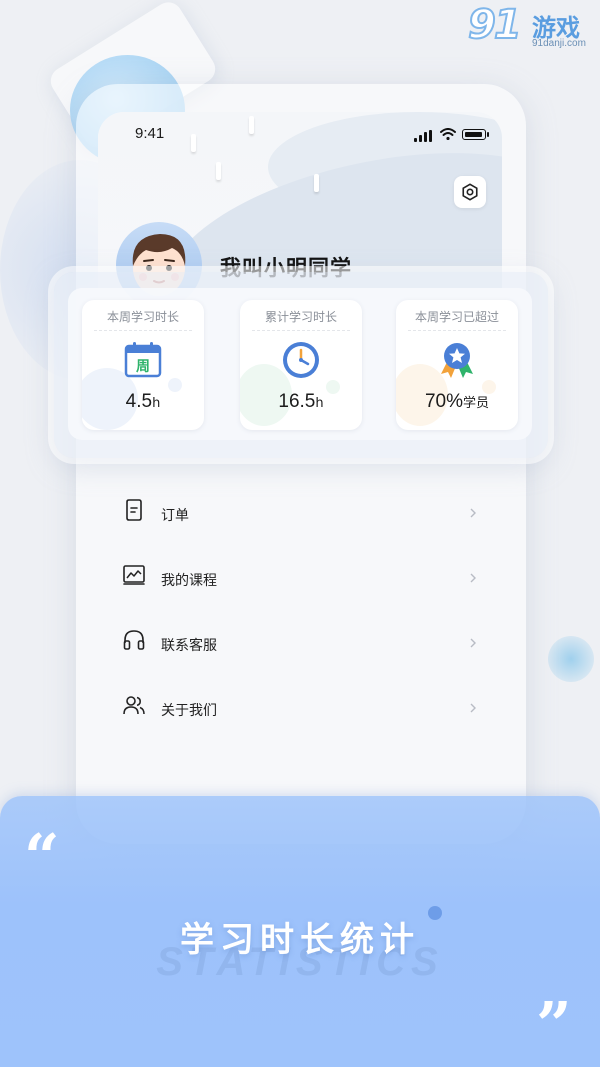 The image size is (600, 1067). I want to click on wifi-icon, so click(448, 134).